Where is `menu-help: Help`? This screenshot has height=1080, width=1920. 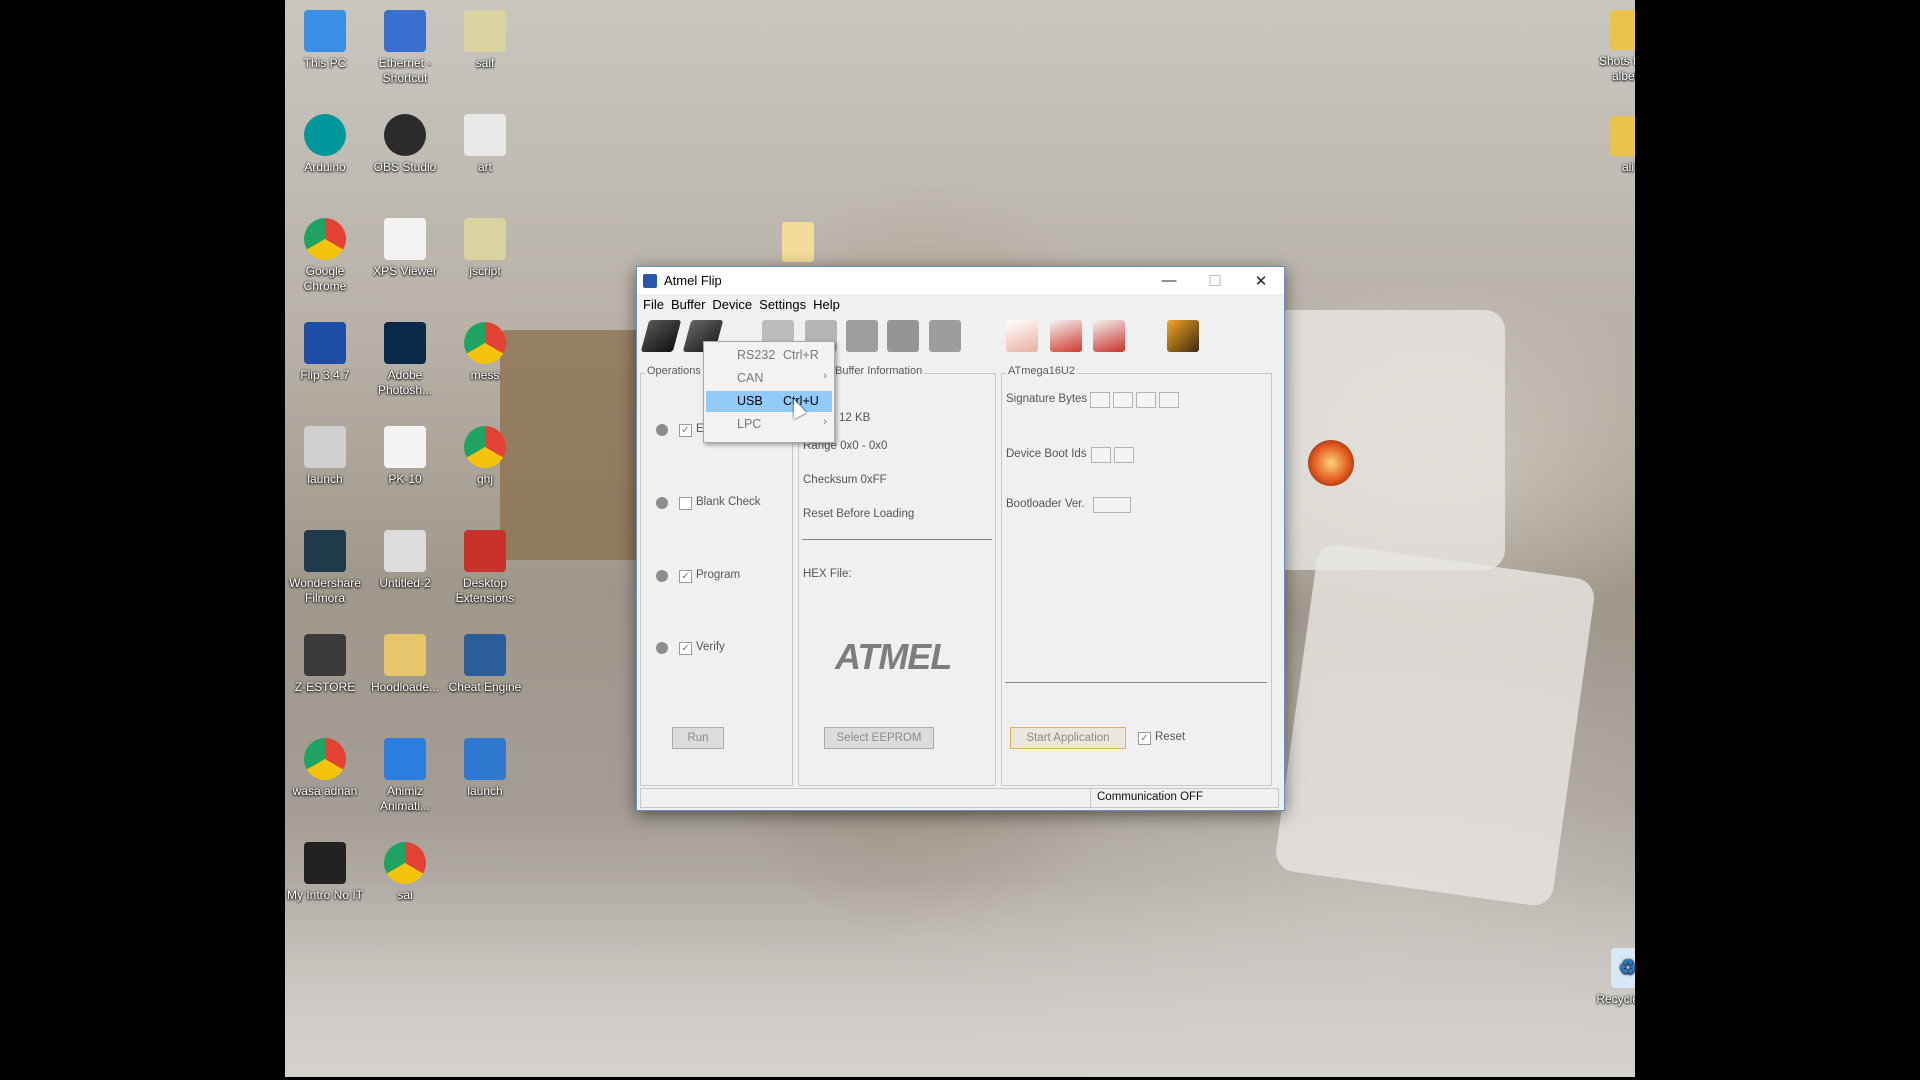
menu-help: Help is located at coordinates (828, 304).